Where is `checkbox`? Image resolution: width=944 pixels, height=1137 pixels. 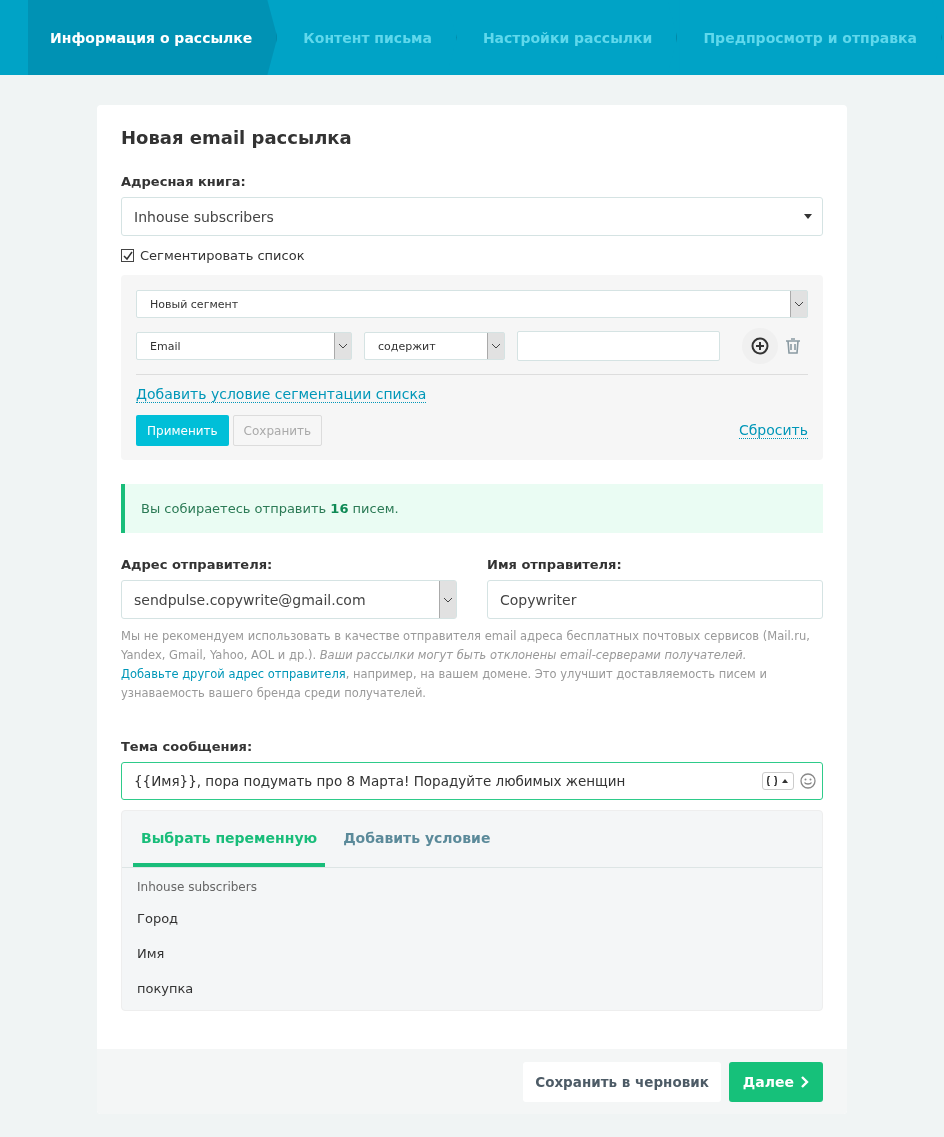
checkbox is located at coordinates (127, 255).